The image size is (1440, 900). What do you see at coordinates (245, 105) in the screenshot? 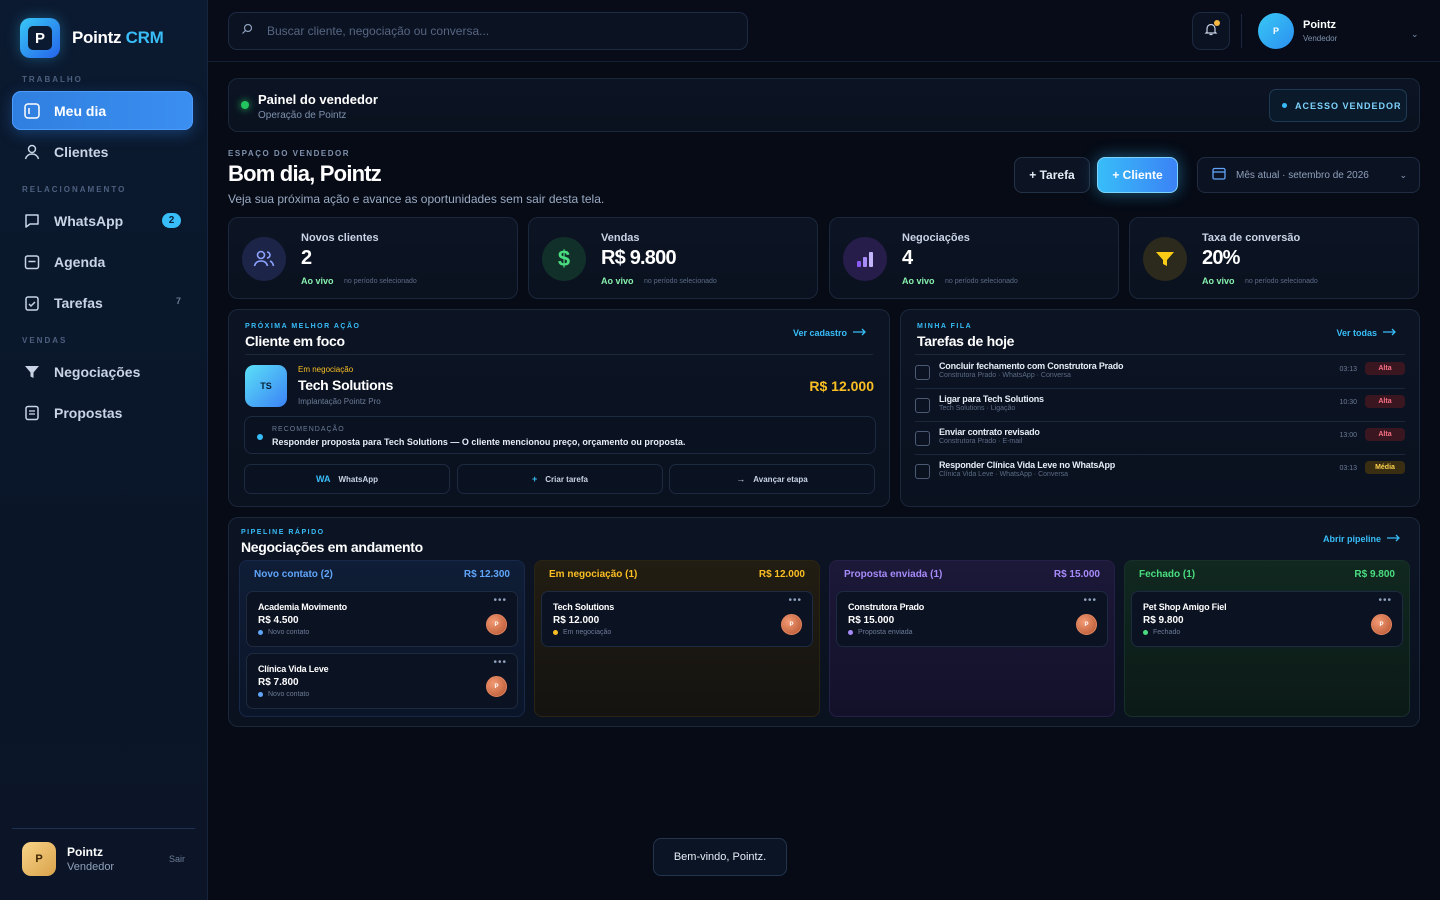
I see `status-online-dot` at bounding box center [245, 105].